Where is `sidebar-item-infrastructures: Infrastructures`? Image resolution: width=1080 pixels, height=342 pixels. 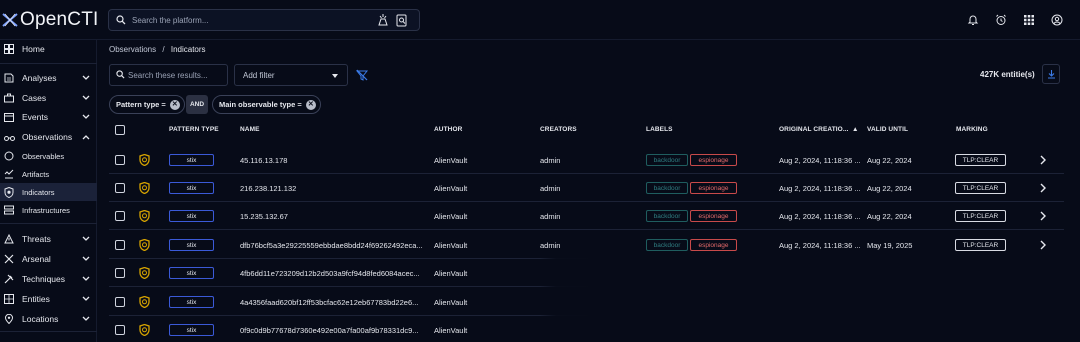 sidebar-item-infrastructures: Infrastructures is located at coordinates (48, 210).